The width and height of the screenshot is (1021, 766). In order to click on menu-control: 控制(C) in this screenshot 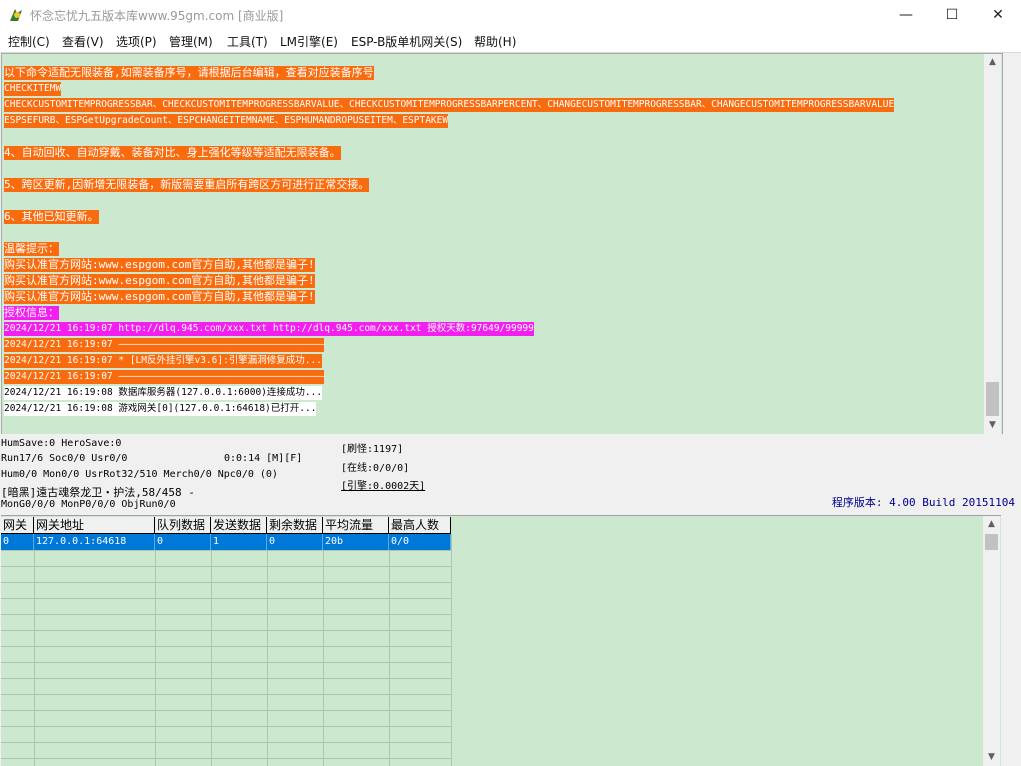, I will do `click(29, 41)`.